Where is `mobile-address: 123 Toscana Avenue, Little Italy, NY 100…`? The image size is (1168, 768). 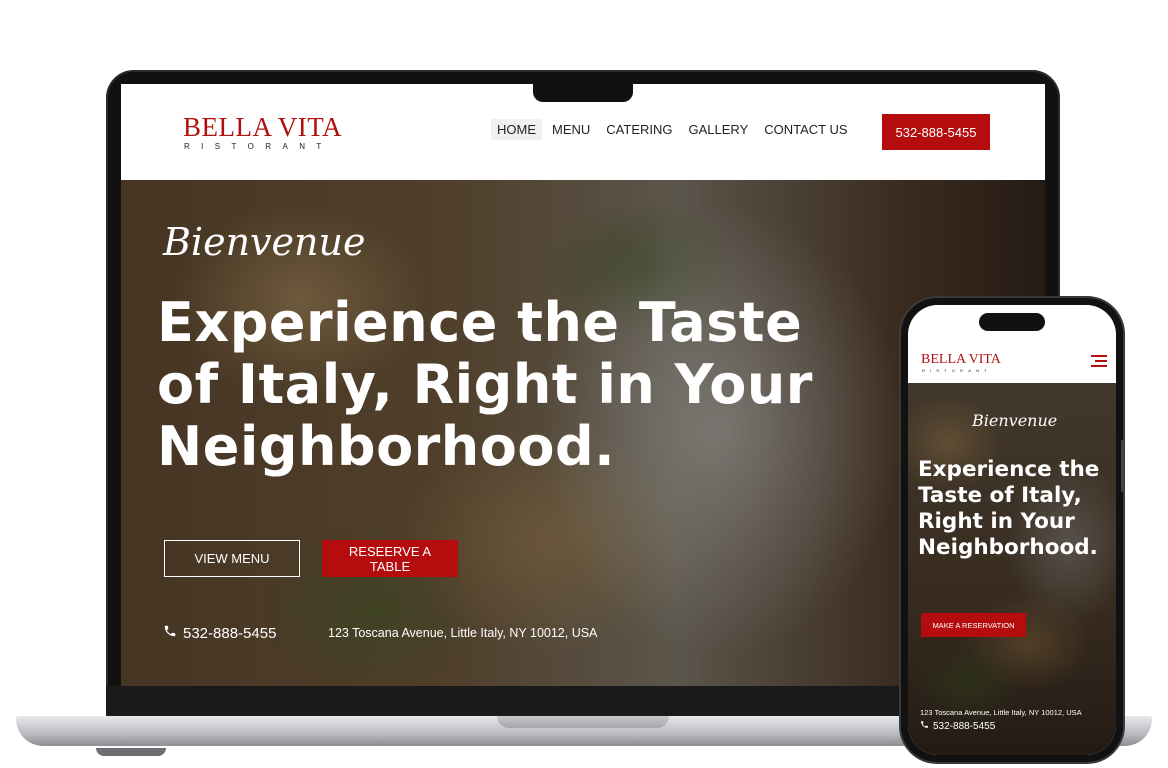
mobile-address: 123 Toscana Avenue, Little Italy, NY 100… is located at coordinates (1001, 712).